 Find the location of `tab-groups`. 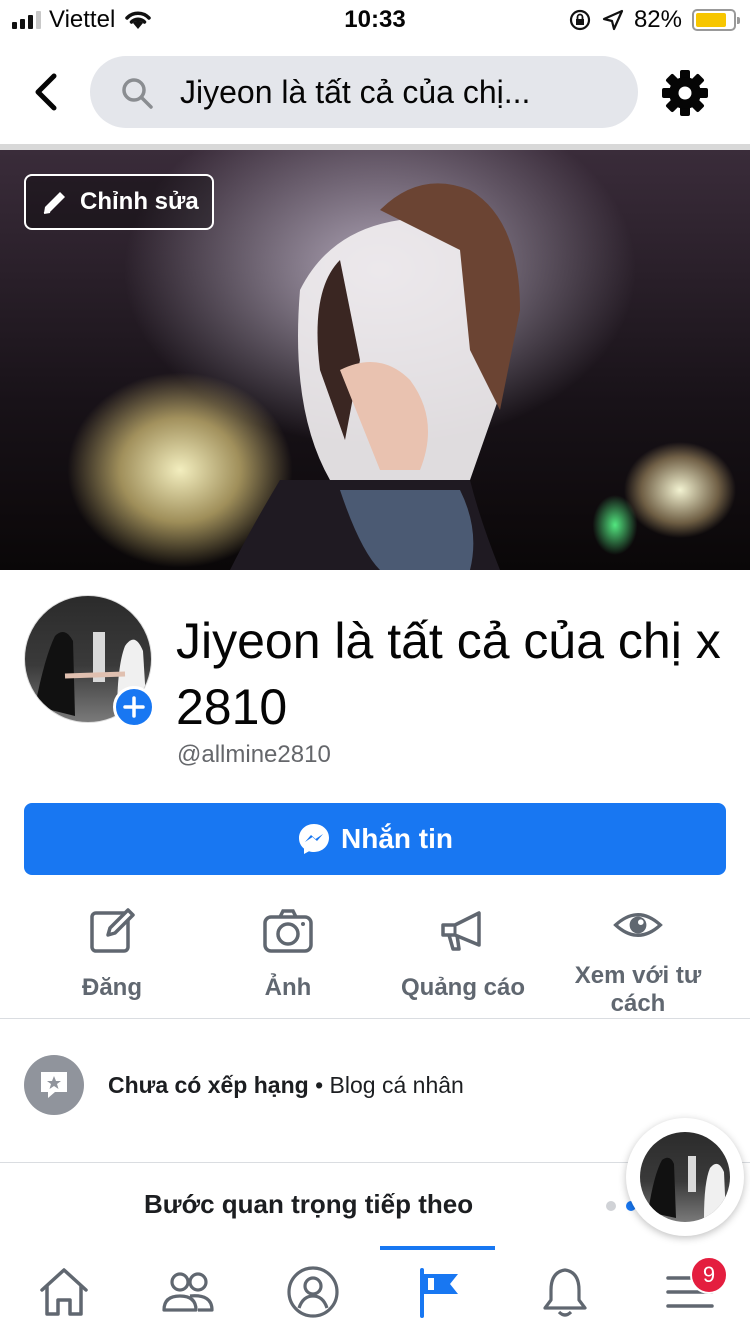

tab-groups is located at coordinates (188, 1292).